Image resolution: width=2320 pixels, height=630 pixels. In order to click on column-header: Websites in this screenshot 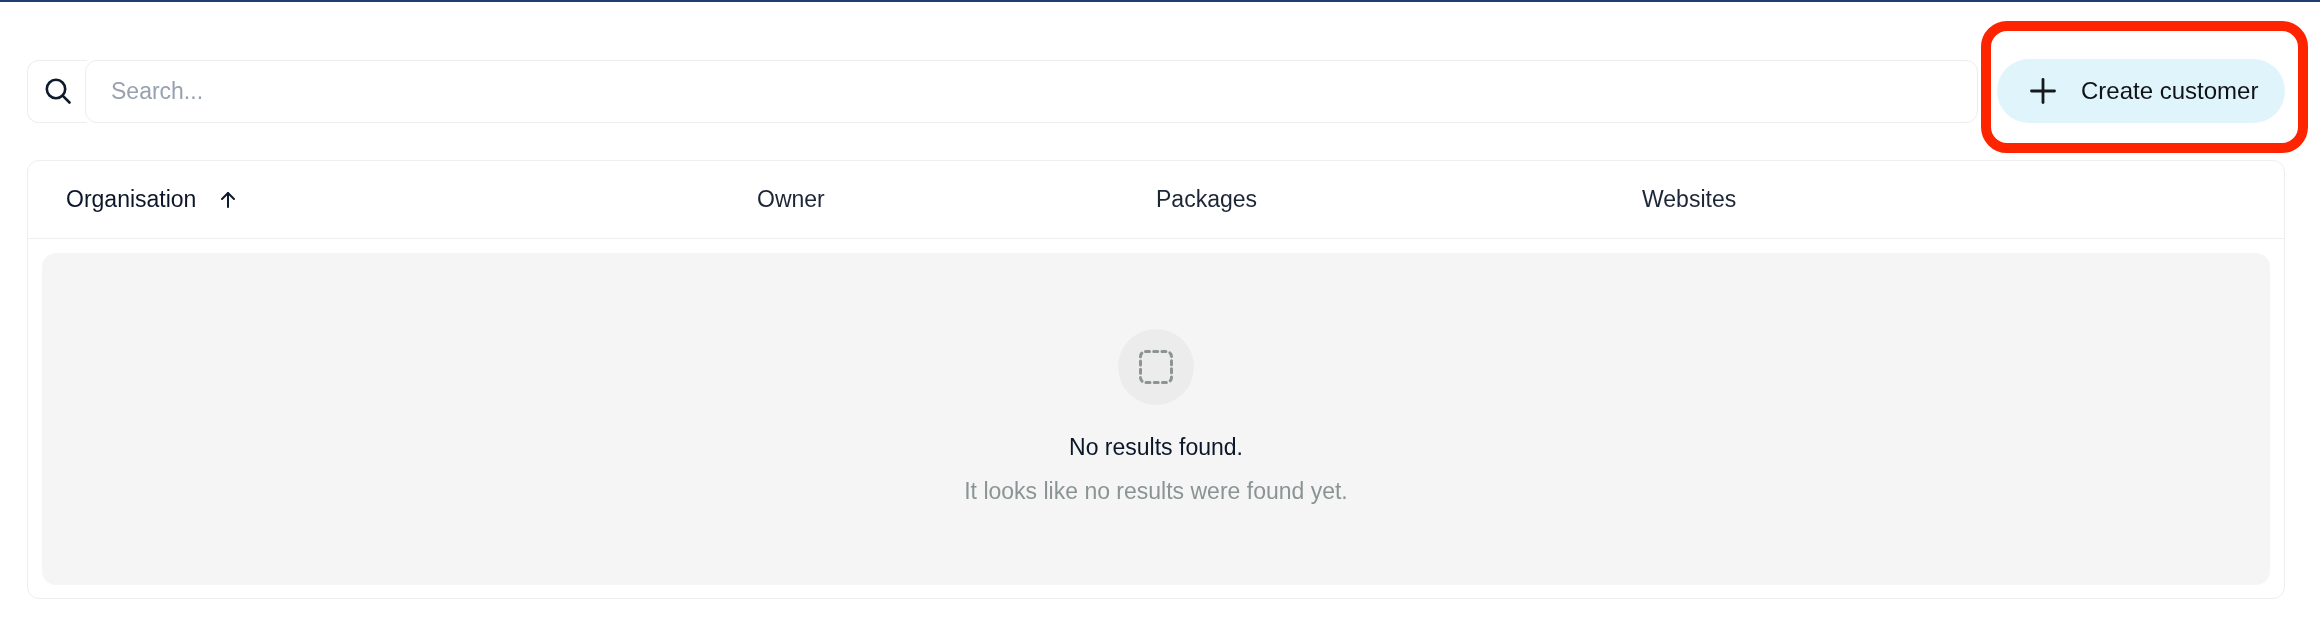, I will do `click(1689, 199)`.